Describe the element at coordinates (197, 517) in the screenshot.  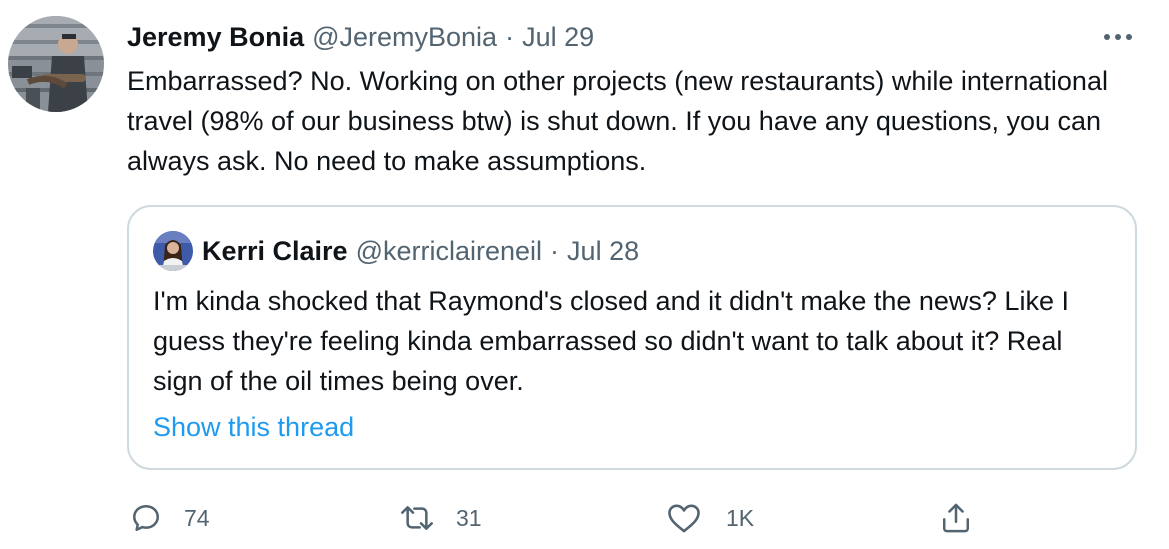
I see `reply-count: 74` at that location.